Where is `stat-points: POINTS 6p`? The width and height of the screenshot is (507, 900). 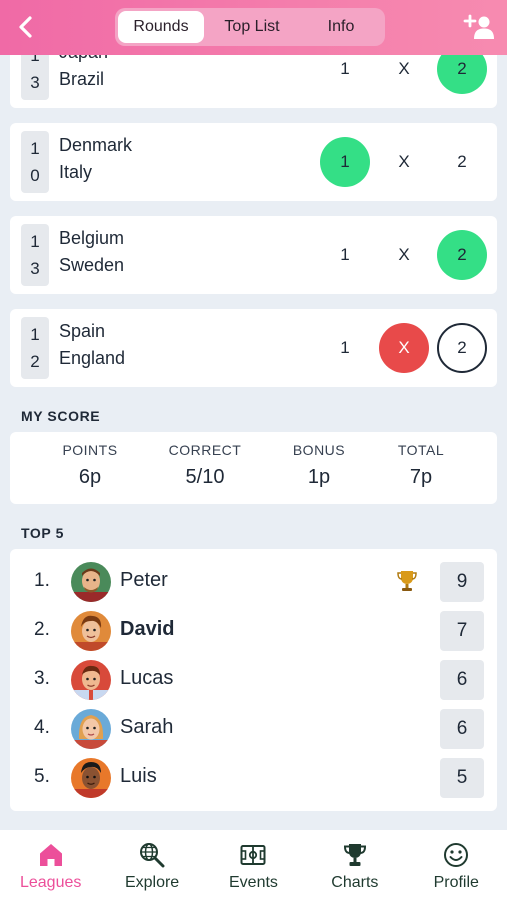 stat-points: POINTS 6p is located at coordinates (90, 465).